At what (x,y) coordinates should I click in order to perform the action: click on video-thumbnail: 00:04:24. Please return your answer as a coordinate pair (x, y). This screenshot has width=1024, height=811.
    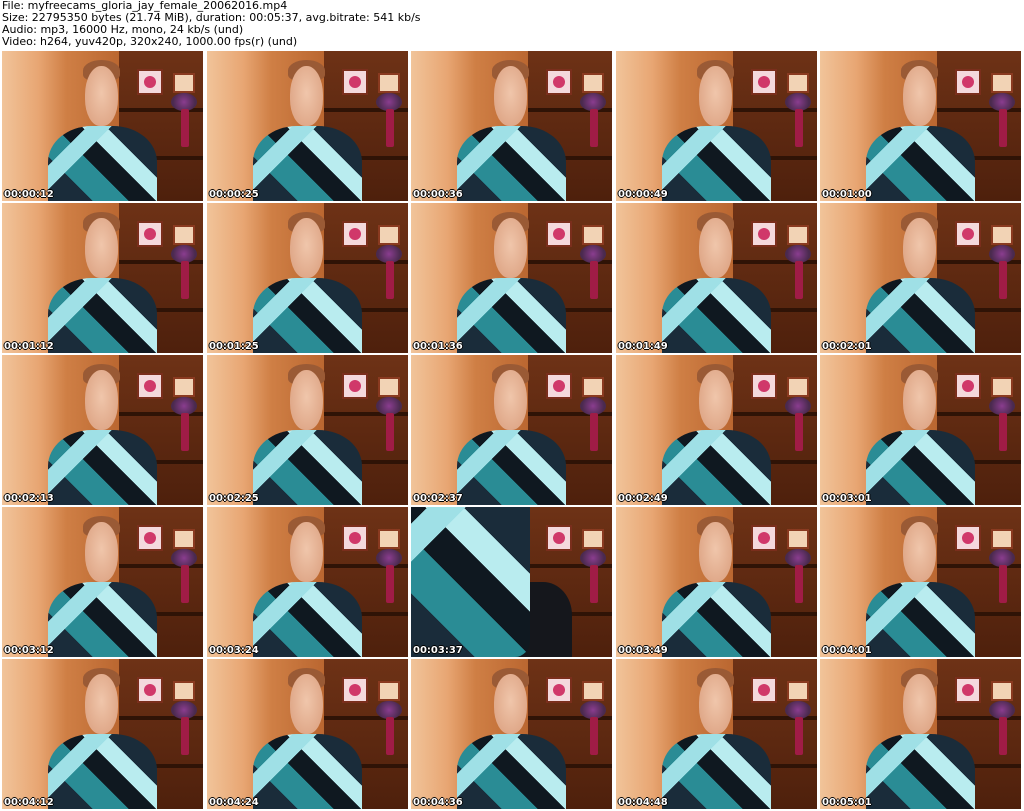
    Looking at the image, I should click on (307, 734).